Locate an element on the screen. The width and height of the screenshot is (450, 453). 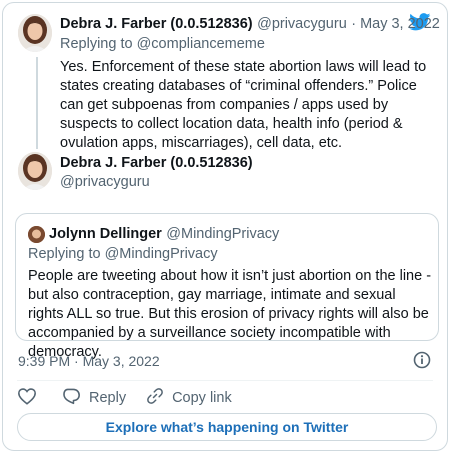
explore-twitter-button: Explore what’s happening on Twitter is located at coordinates (227, 427).